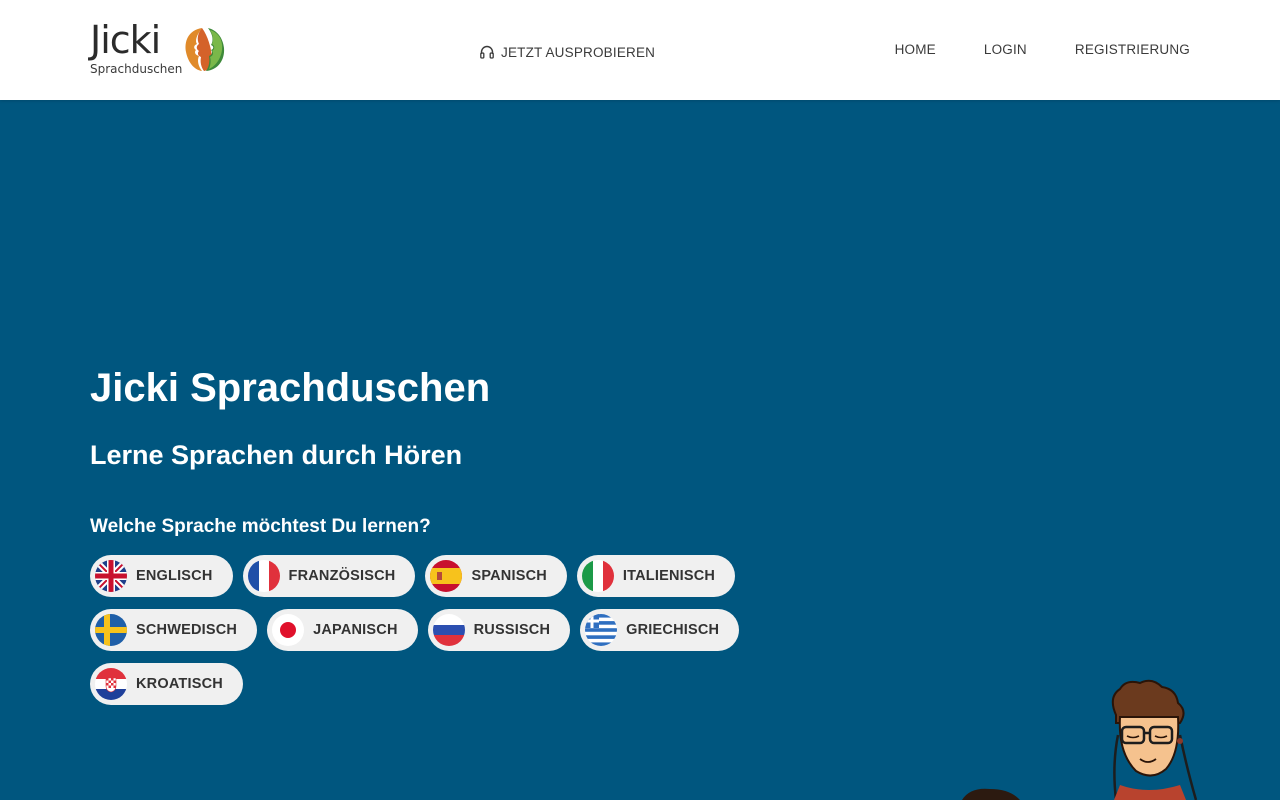 The height and width of the screenshot is (800, 1280). Describe the element at coordinates (111, 576) in the screenshot. I see `uk-flag-icon` at that location.